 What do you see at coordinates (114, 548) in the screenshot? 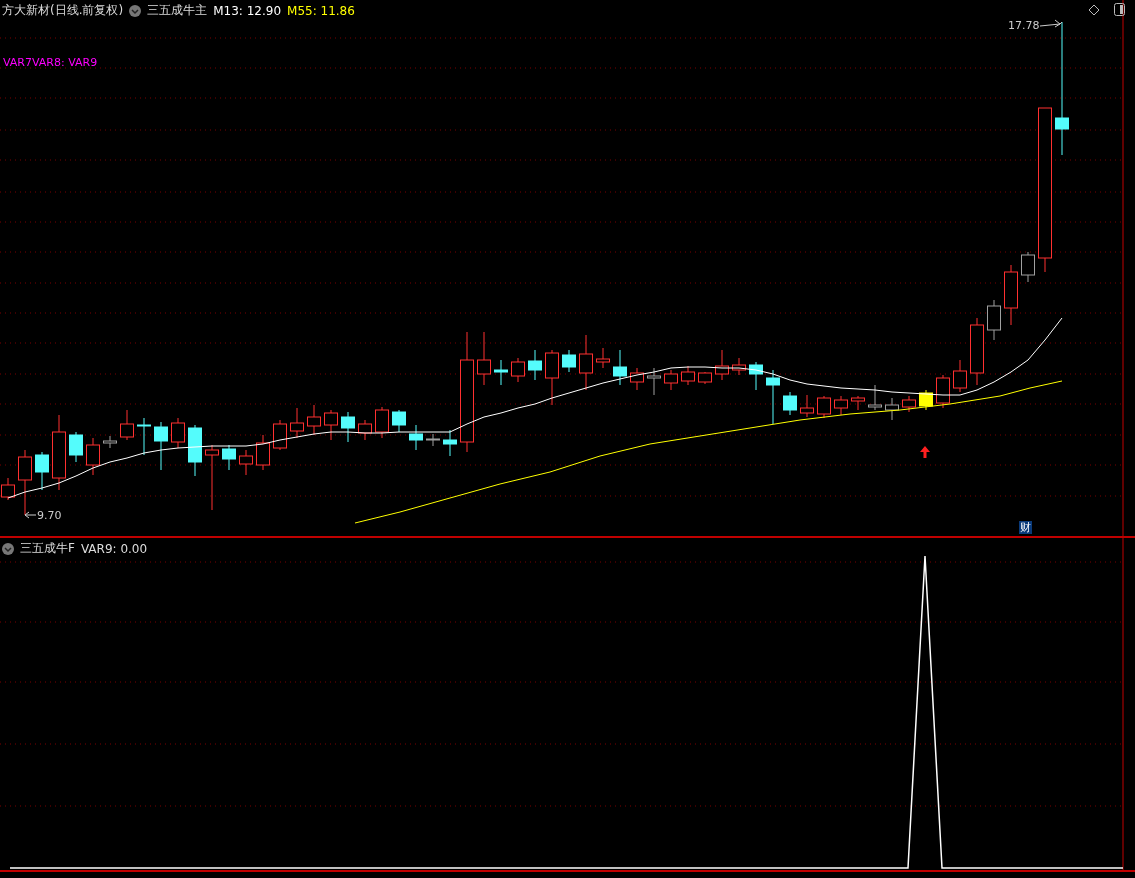
I see `indicator-value: VAR9: 0.00` at bounding box center [114, 548].